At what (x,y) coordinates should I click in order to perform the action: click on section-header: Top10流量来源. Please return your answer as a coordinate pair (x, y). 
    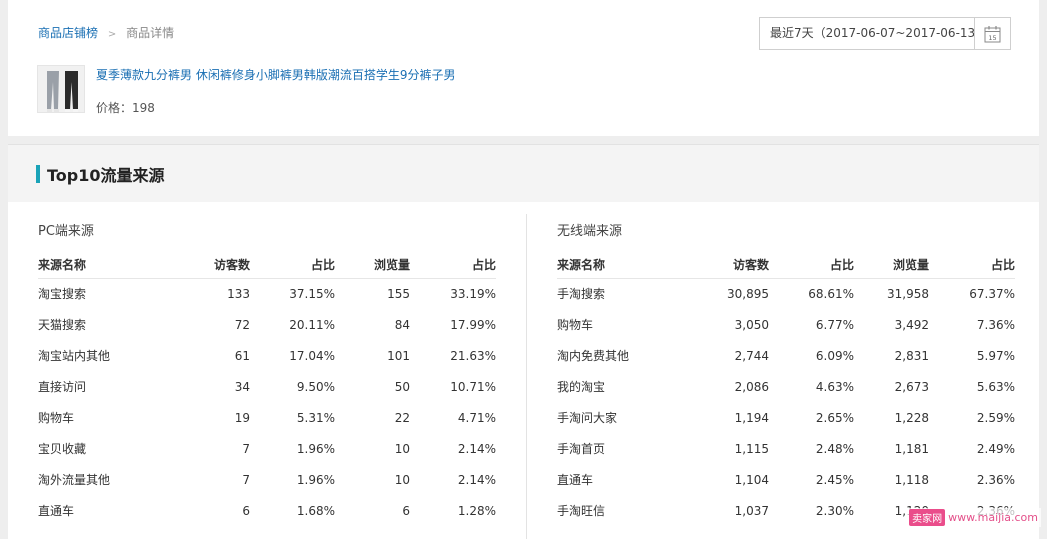
    Looking at the image, I should click on (523, 173).